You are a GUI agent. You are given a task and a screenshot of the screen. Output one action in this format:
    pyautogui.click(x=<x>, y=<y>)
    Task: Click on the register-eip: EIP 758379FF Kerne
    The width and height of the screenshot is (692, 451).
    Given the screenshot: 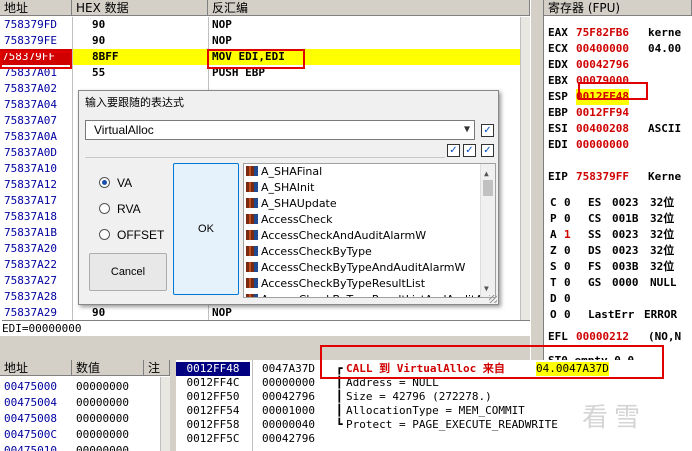 What is the action you would take?
    pyautogui.click(x=618, y=177)
    